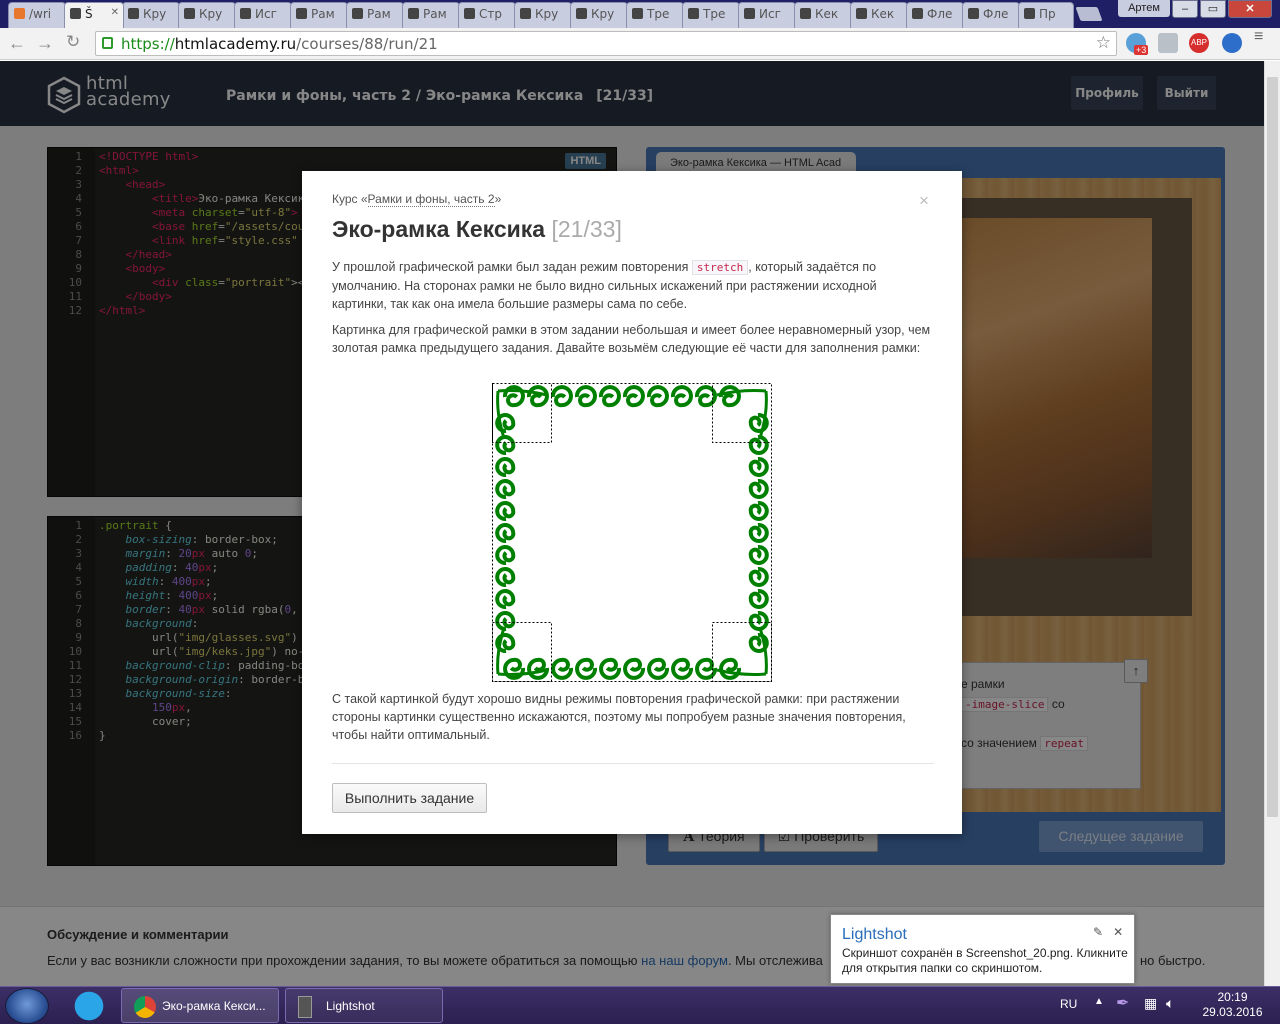  I want to click on browser-tab: /wri, so click(37, 15).